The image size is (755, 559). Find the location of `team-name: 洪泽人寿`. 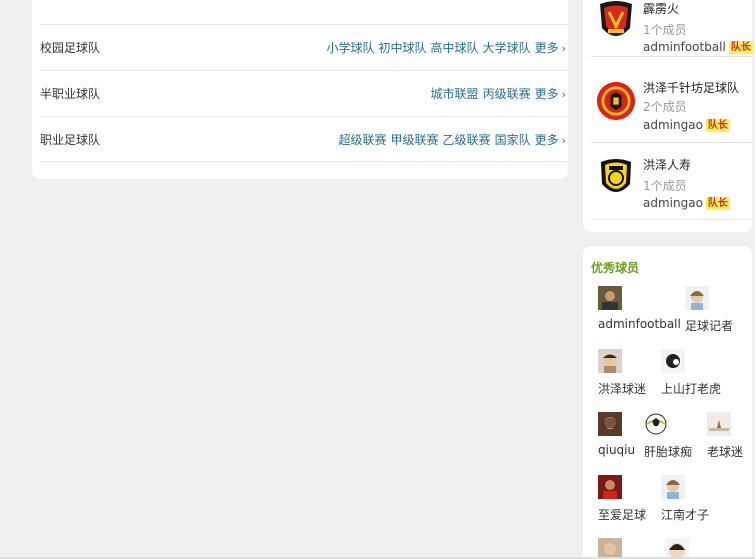

team-name: 洪泽人寿 is located at coordinates (667, 164).